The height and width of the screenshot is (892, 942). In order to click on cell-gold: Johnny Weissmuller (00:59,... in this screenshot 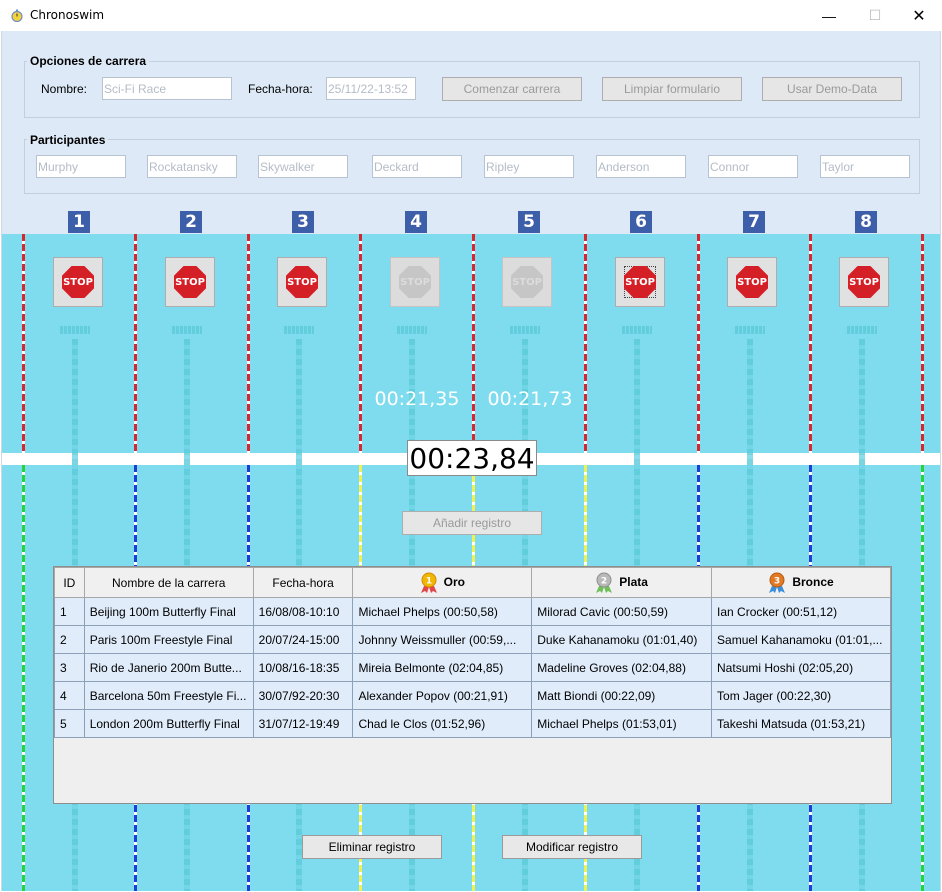, I will do `click(442, 639)`.